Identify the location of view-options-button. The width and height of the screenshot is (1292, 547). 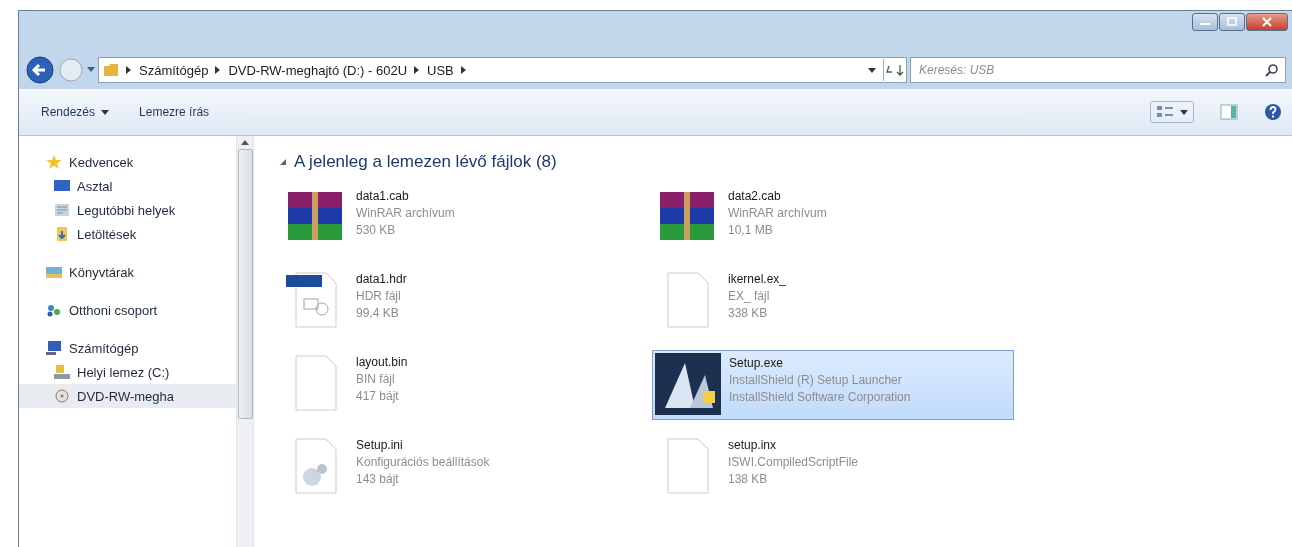
(1172, 112).